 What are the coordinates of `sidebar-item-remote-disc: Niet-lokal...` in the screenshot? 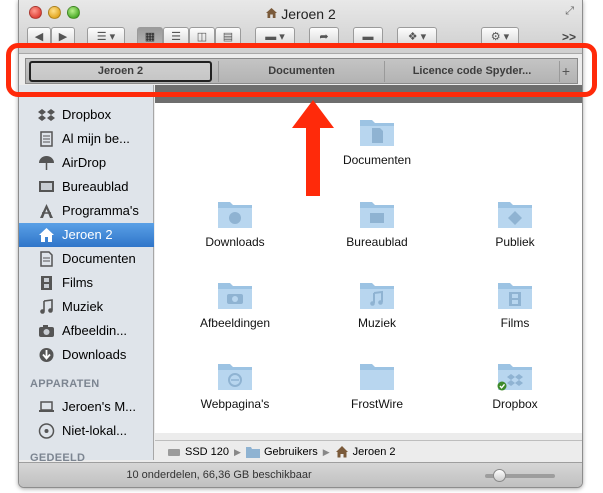 It's located at (86, 431).